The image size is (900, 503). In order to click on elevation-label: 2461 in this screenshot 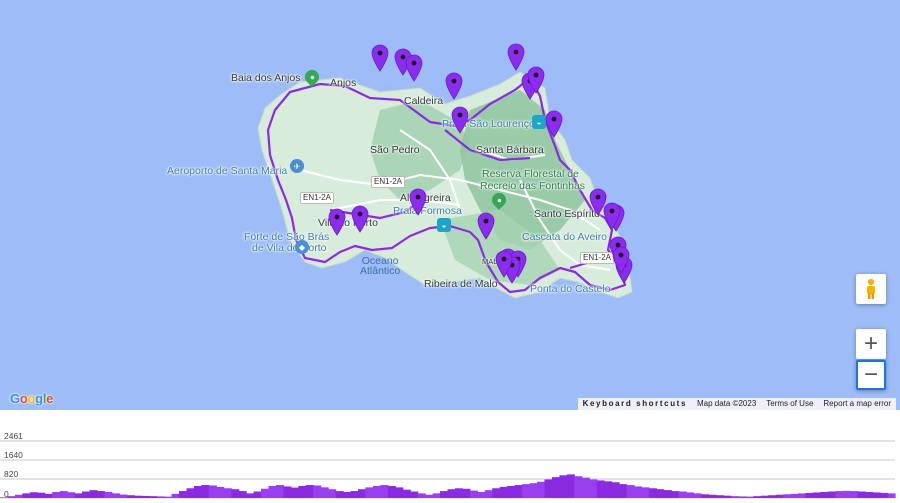, I will do `click(13, 436)`.